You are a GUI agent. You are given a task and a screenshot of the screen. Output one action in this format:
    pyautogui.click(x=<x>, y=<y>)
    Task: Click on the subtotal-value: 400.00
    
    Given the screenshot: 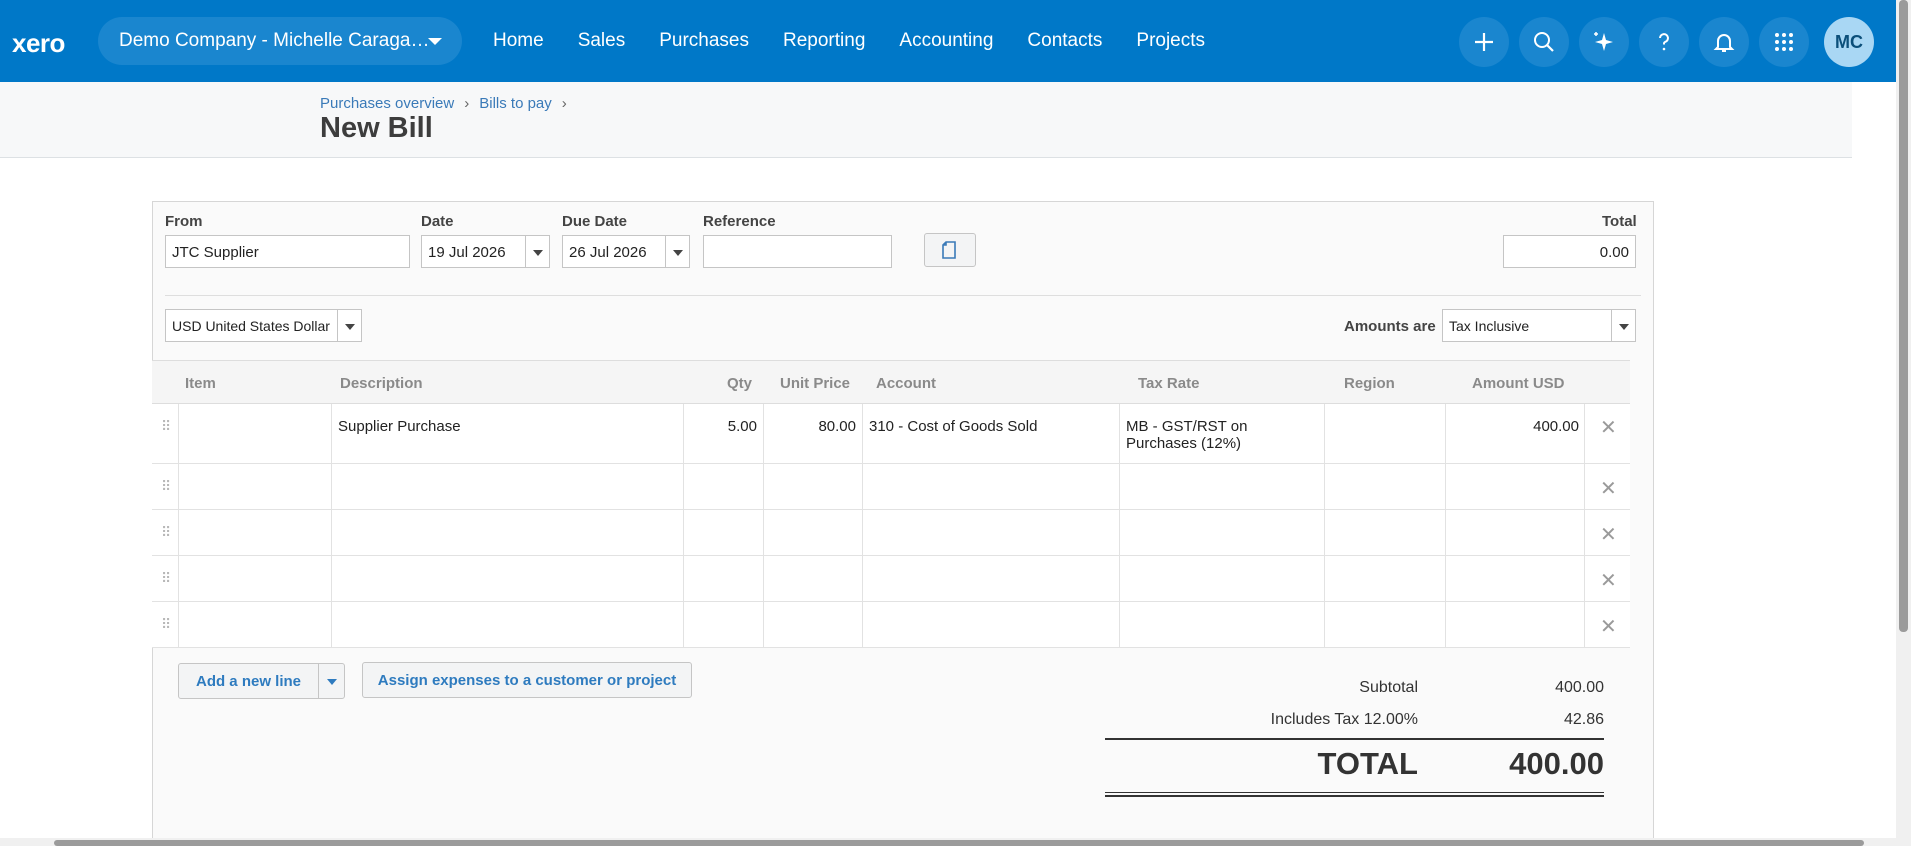 What is the action you would take?
    pyautogui.click(x=1579, y=687)
    